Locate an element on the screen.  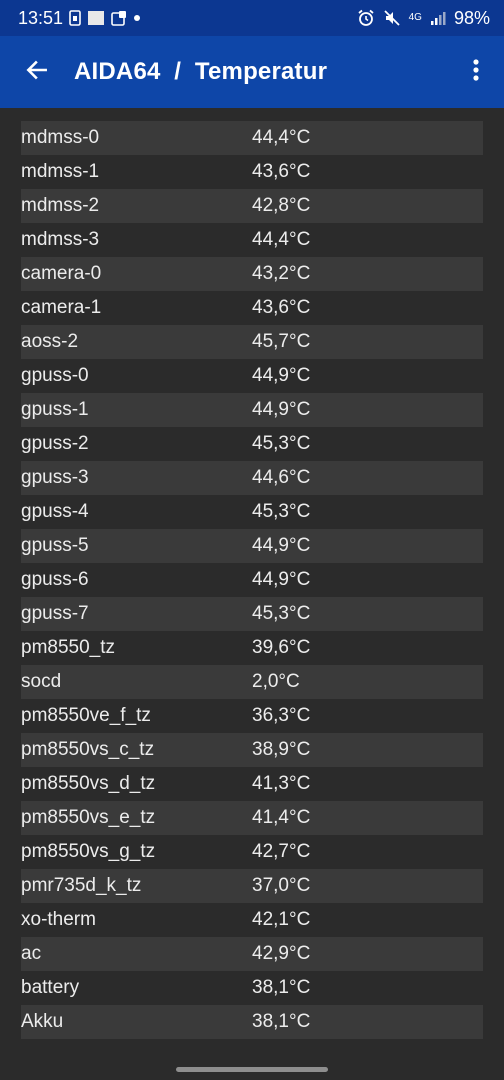
page-title: AIDA64 / Temperatur is located at coordinates (201, 71).